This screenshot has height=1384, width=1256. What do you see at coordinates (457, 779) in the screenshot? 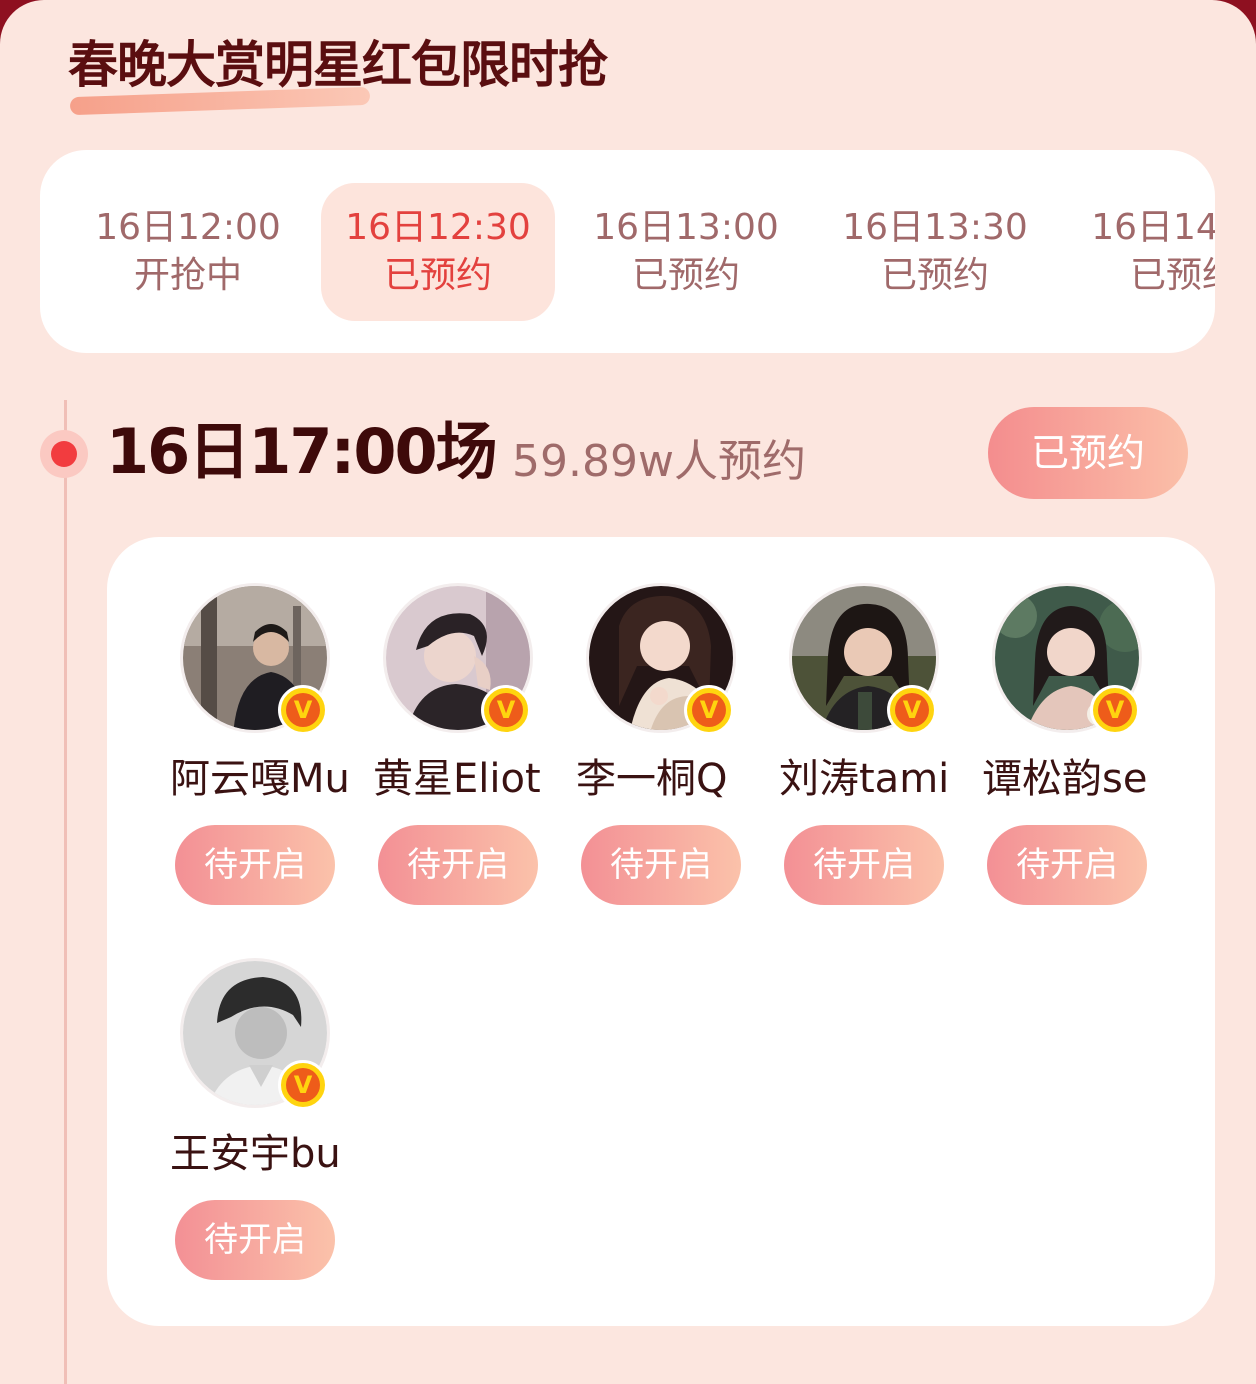
I see `star-name: 黄星Eliot` at bounding box center [457, 779].